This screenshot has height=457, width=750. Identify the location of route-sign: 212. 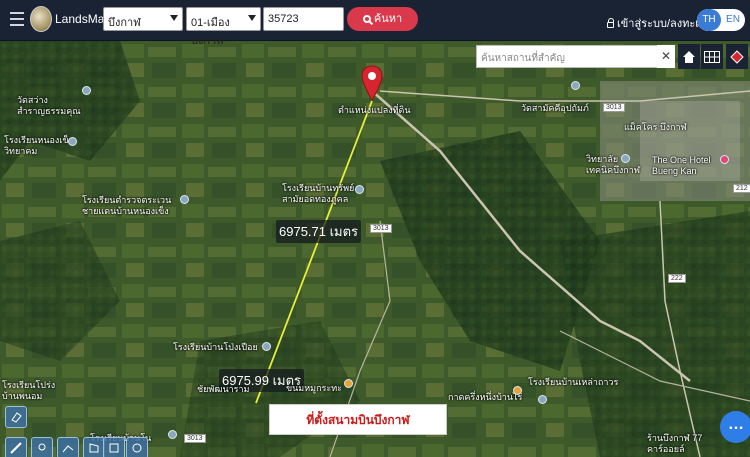
(741, 188).